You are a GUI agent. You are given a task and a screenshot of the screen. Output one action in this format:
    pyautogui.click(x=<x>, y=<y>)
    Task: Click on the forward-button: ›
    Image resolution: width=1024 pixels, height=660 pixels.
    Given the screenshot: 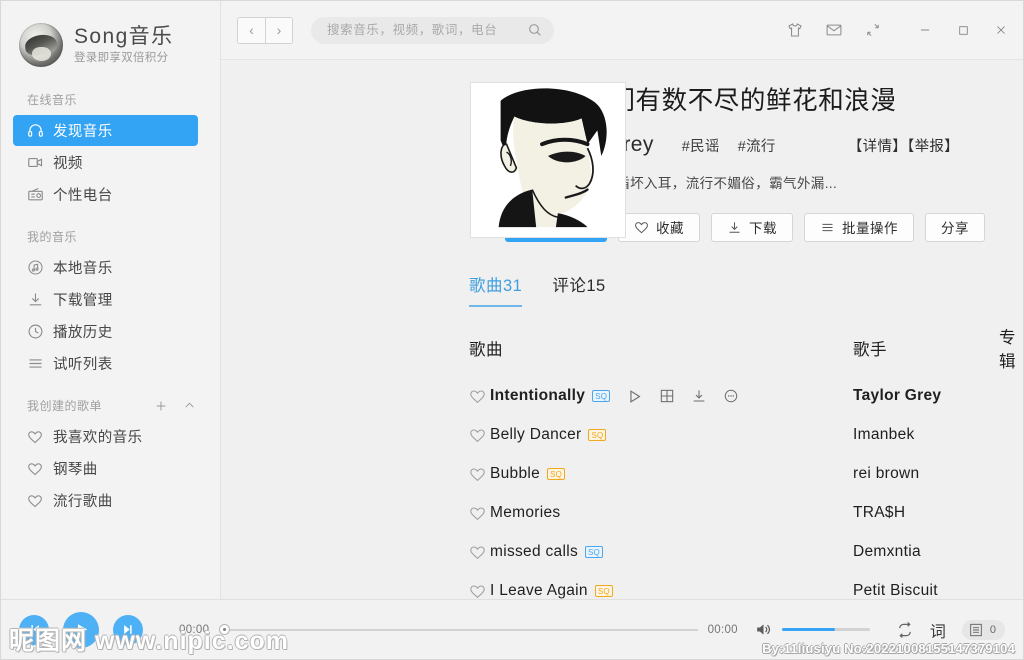 What is the action you would take?
    pyautogui.click(x=278, y=30)
    